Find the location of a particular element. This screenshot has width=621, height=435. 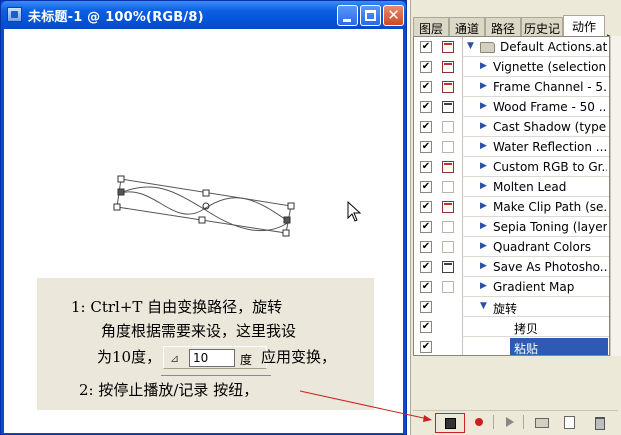

action-label: Quadrant Colors is located at coordinates (542, 247).